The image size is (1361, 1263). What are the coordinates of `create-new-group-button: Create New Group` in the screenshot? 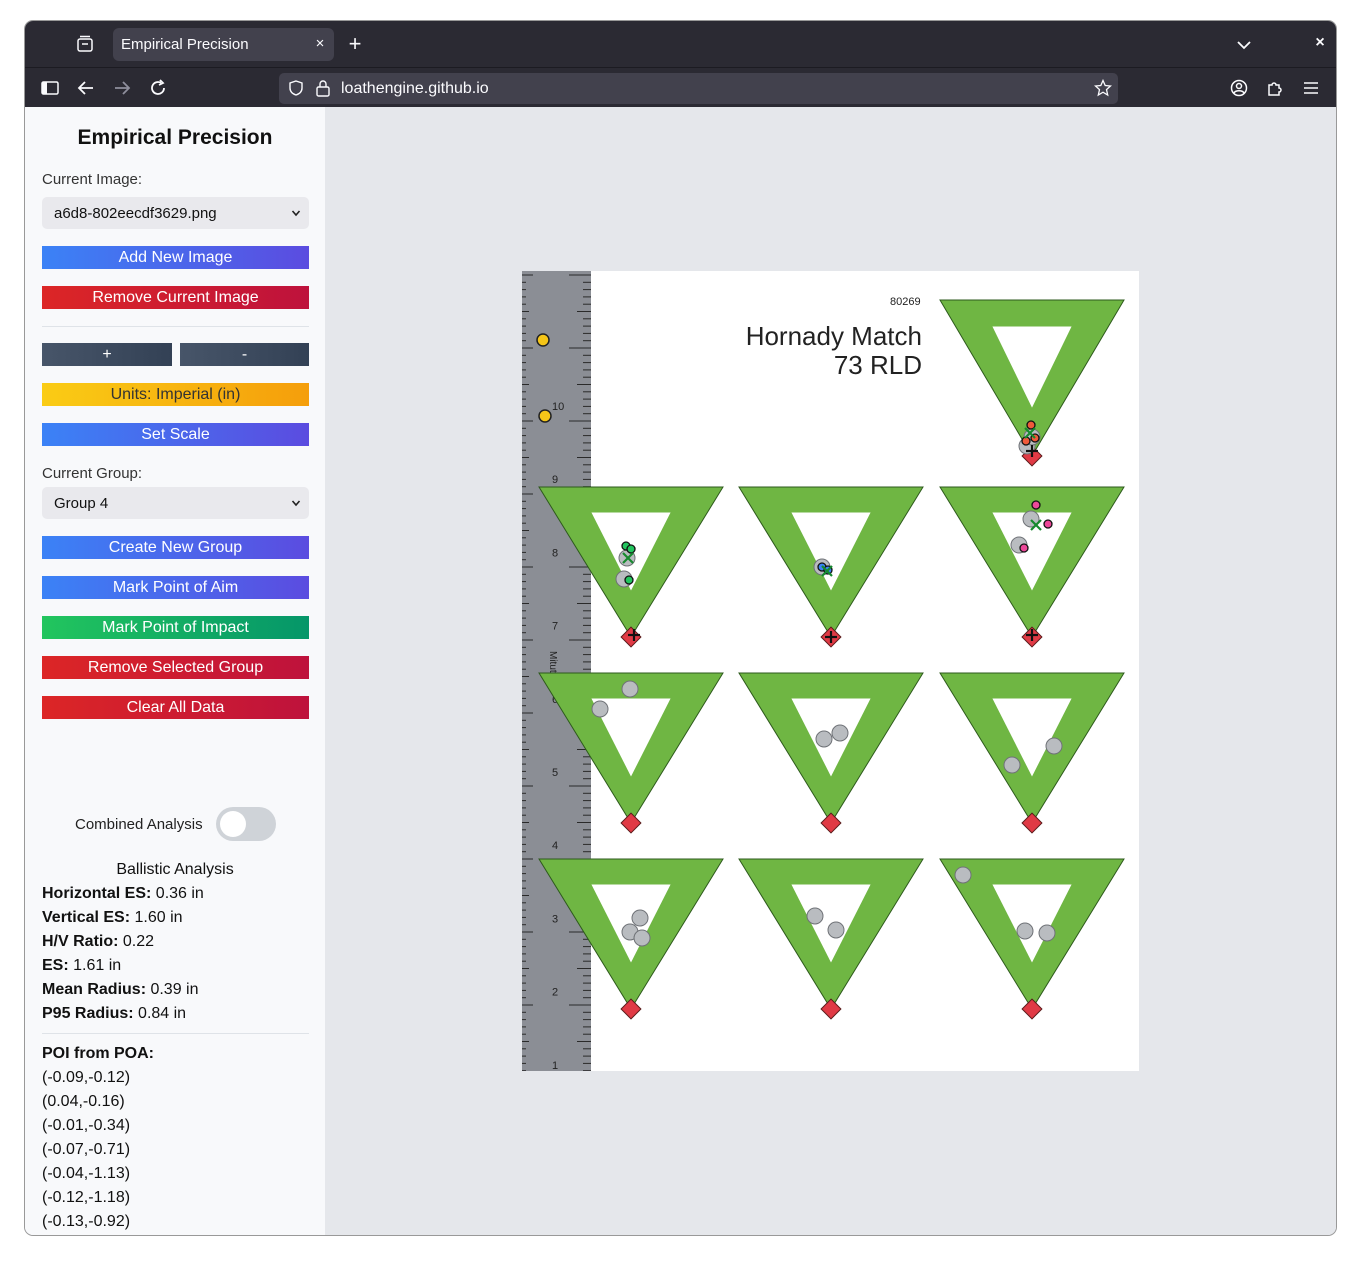 It's located at (175, 547).